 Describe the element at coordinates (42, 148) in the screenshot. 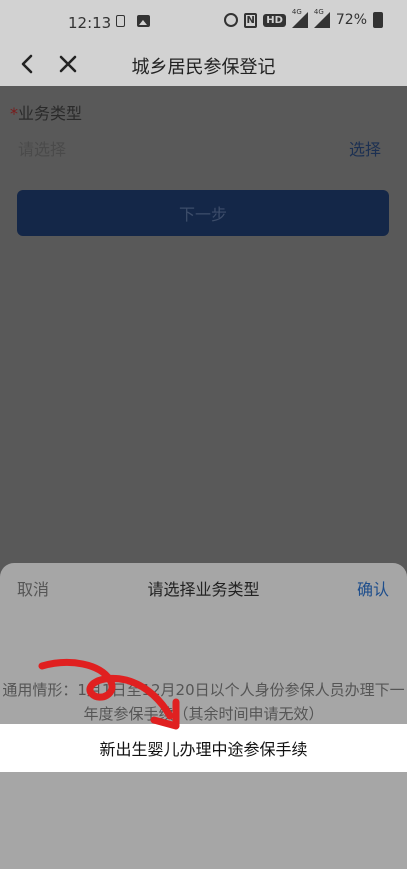

I see `business-type-placeholder: 请选择` at that location.